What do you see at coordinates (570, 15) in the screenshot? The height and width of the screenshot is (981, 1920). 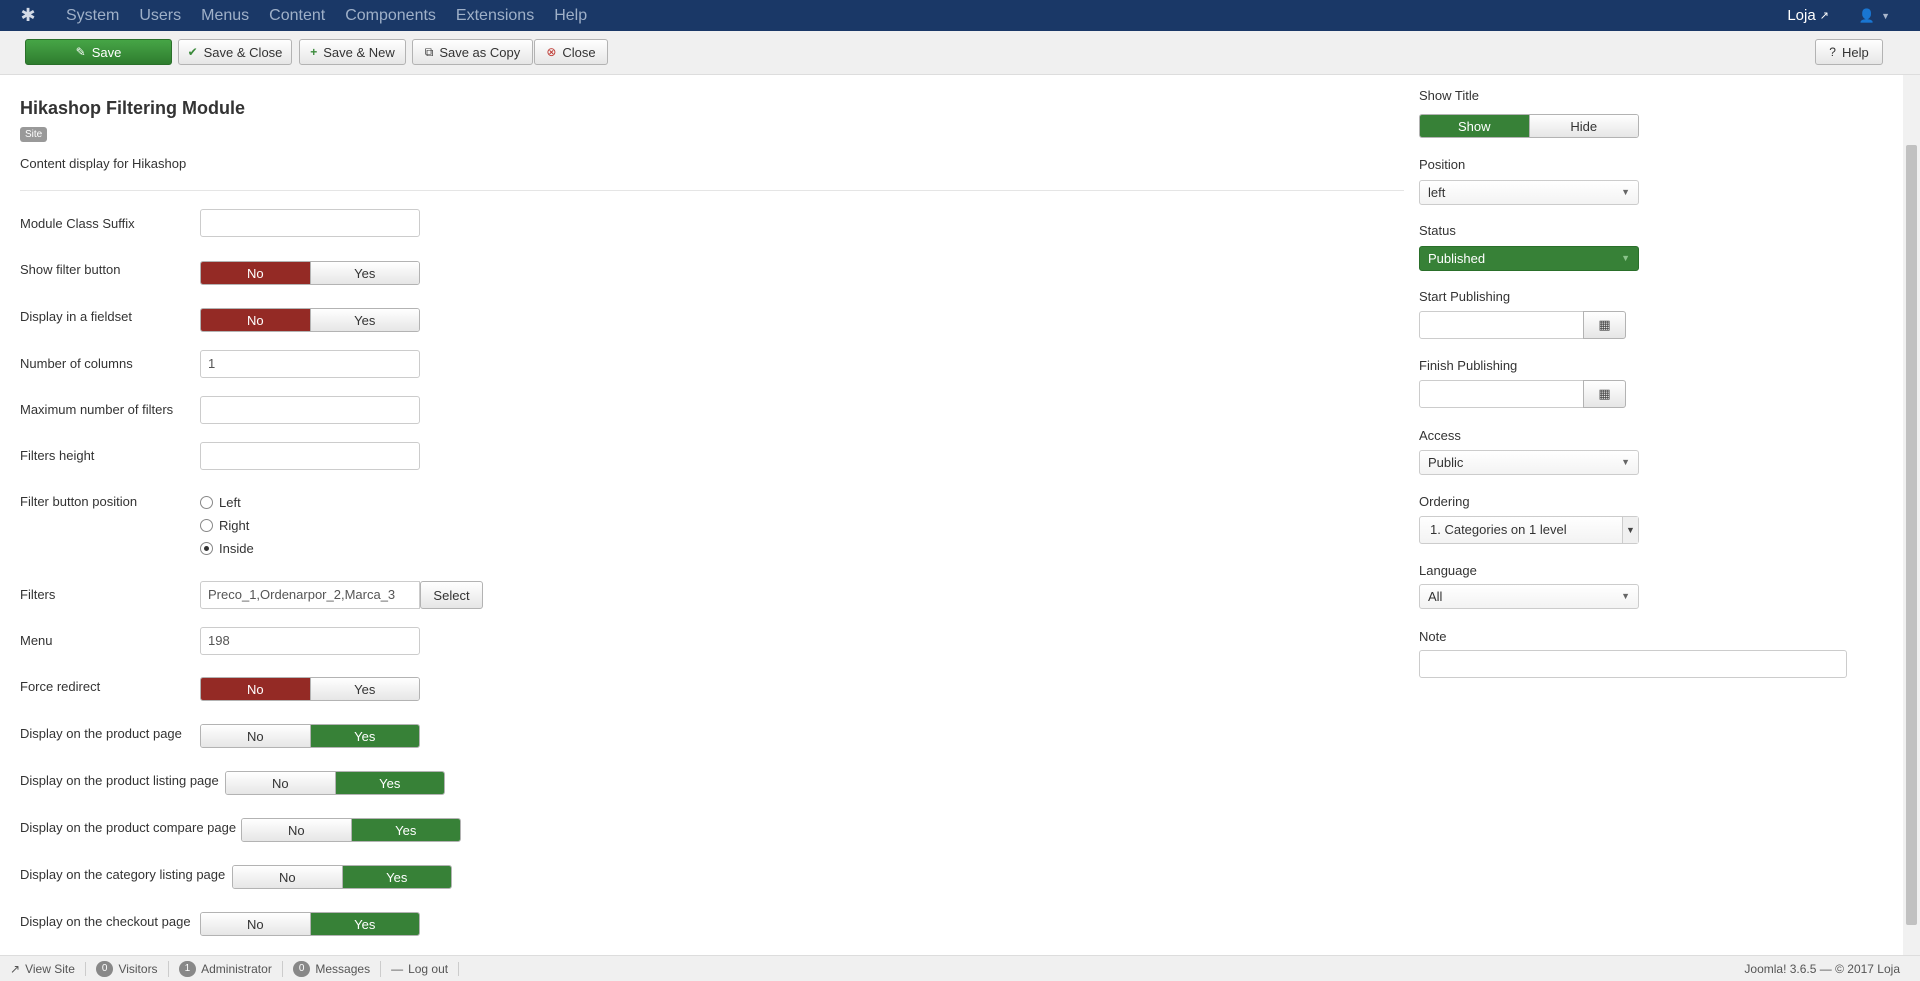 I see `menu-help: Help` at bounding box center [570, 15].